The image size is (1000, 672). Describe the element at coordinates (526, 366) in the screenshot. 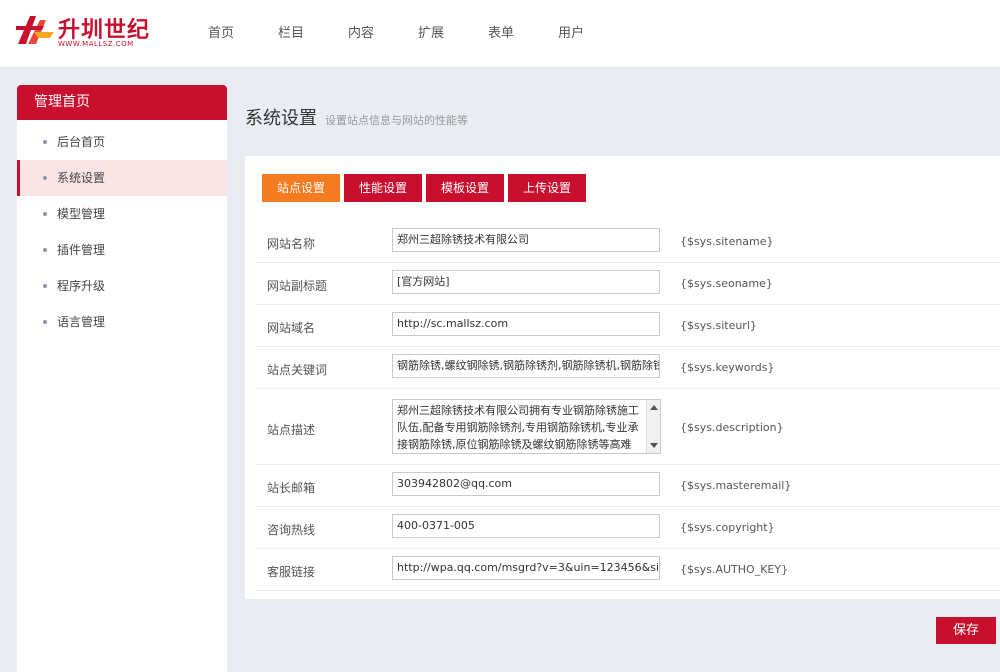

I see `keywords-input: 钢筋除锈,螺纹钢除锈,钢筋除锈剂,钢筋除锈机,钢筋除锈` at that location.